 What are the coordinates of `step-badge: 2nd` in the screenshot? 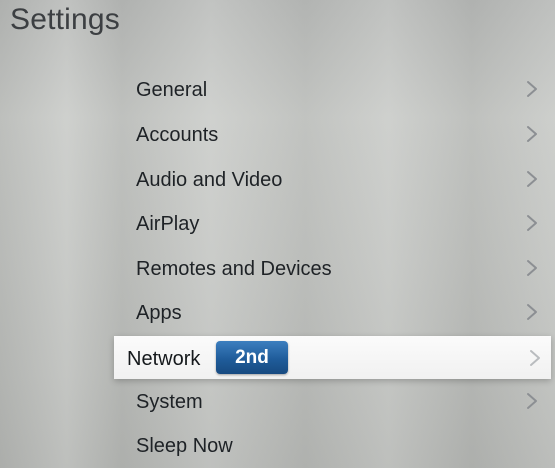 It's located at (252, 357).